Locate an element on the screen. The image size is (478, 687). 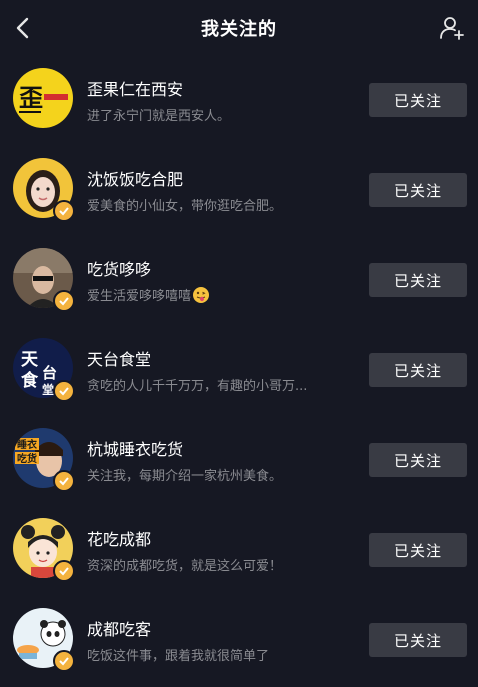
svg-text: 歪 is located at coordinates (31, 98).